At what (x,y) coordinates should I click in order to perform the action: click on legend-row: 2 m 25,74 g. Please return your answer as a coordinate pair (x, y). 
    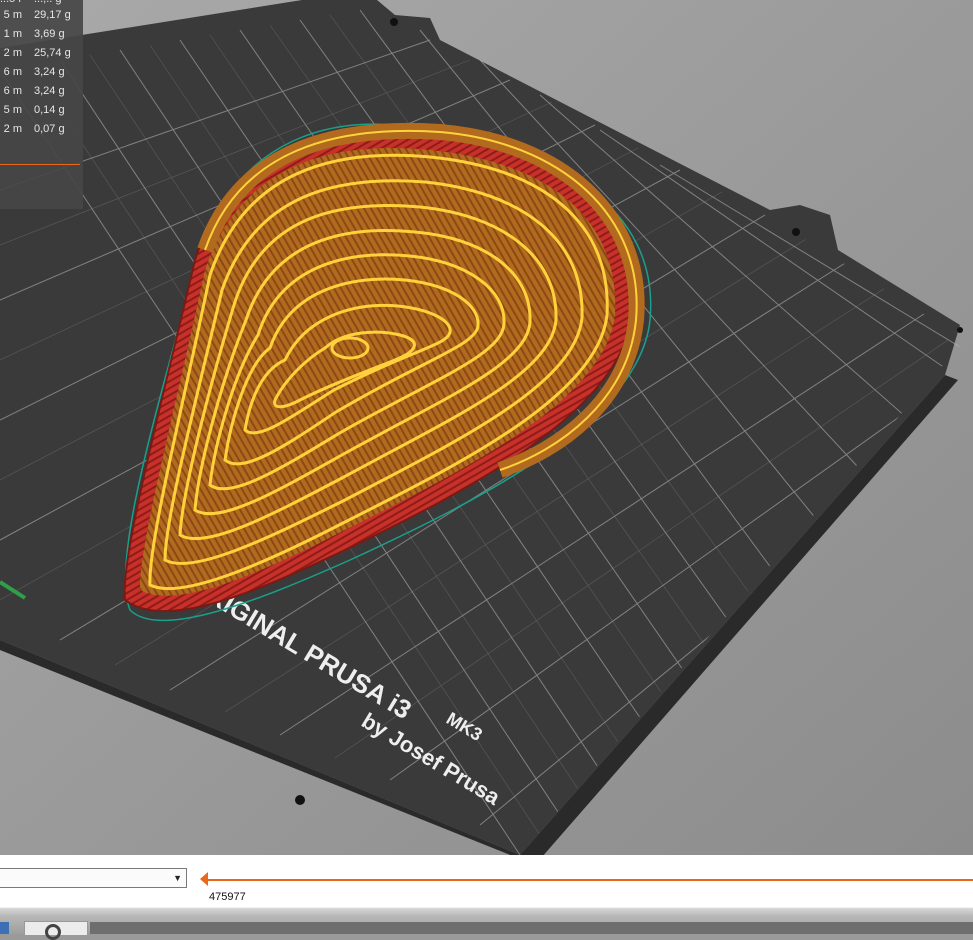
    Looking at the image, I should click on (41, 53).